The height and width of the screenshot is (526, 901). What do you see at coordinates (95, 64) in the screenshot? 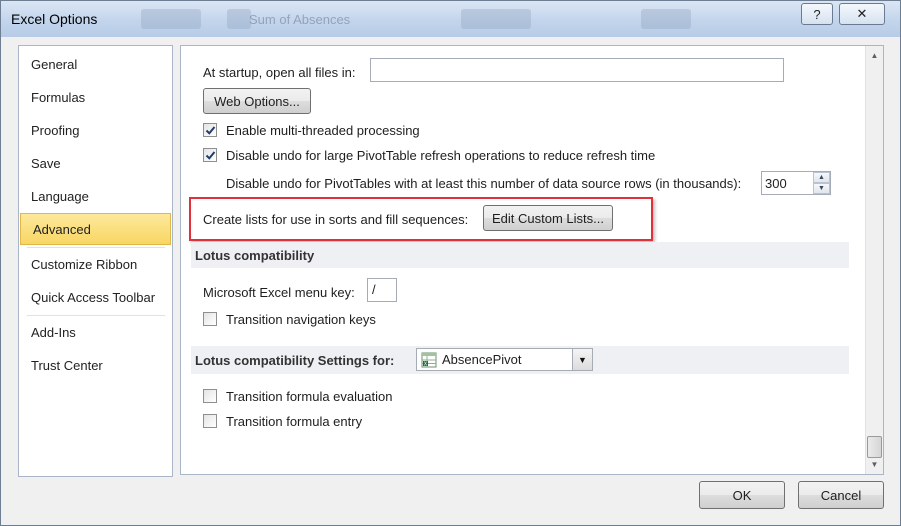
I see `sidebar-item-general: General` at bounding box center [95, 64].